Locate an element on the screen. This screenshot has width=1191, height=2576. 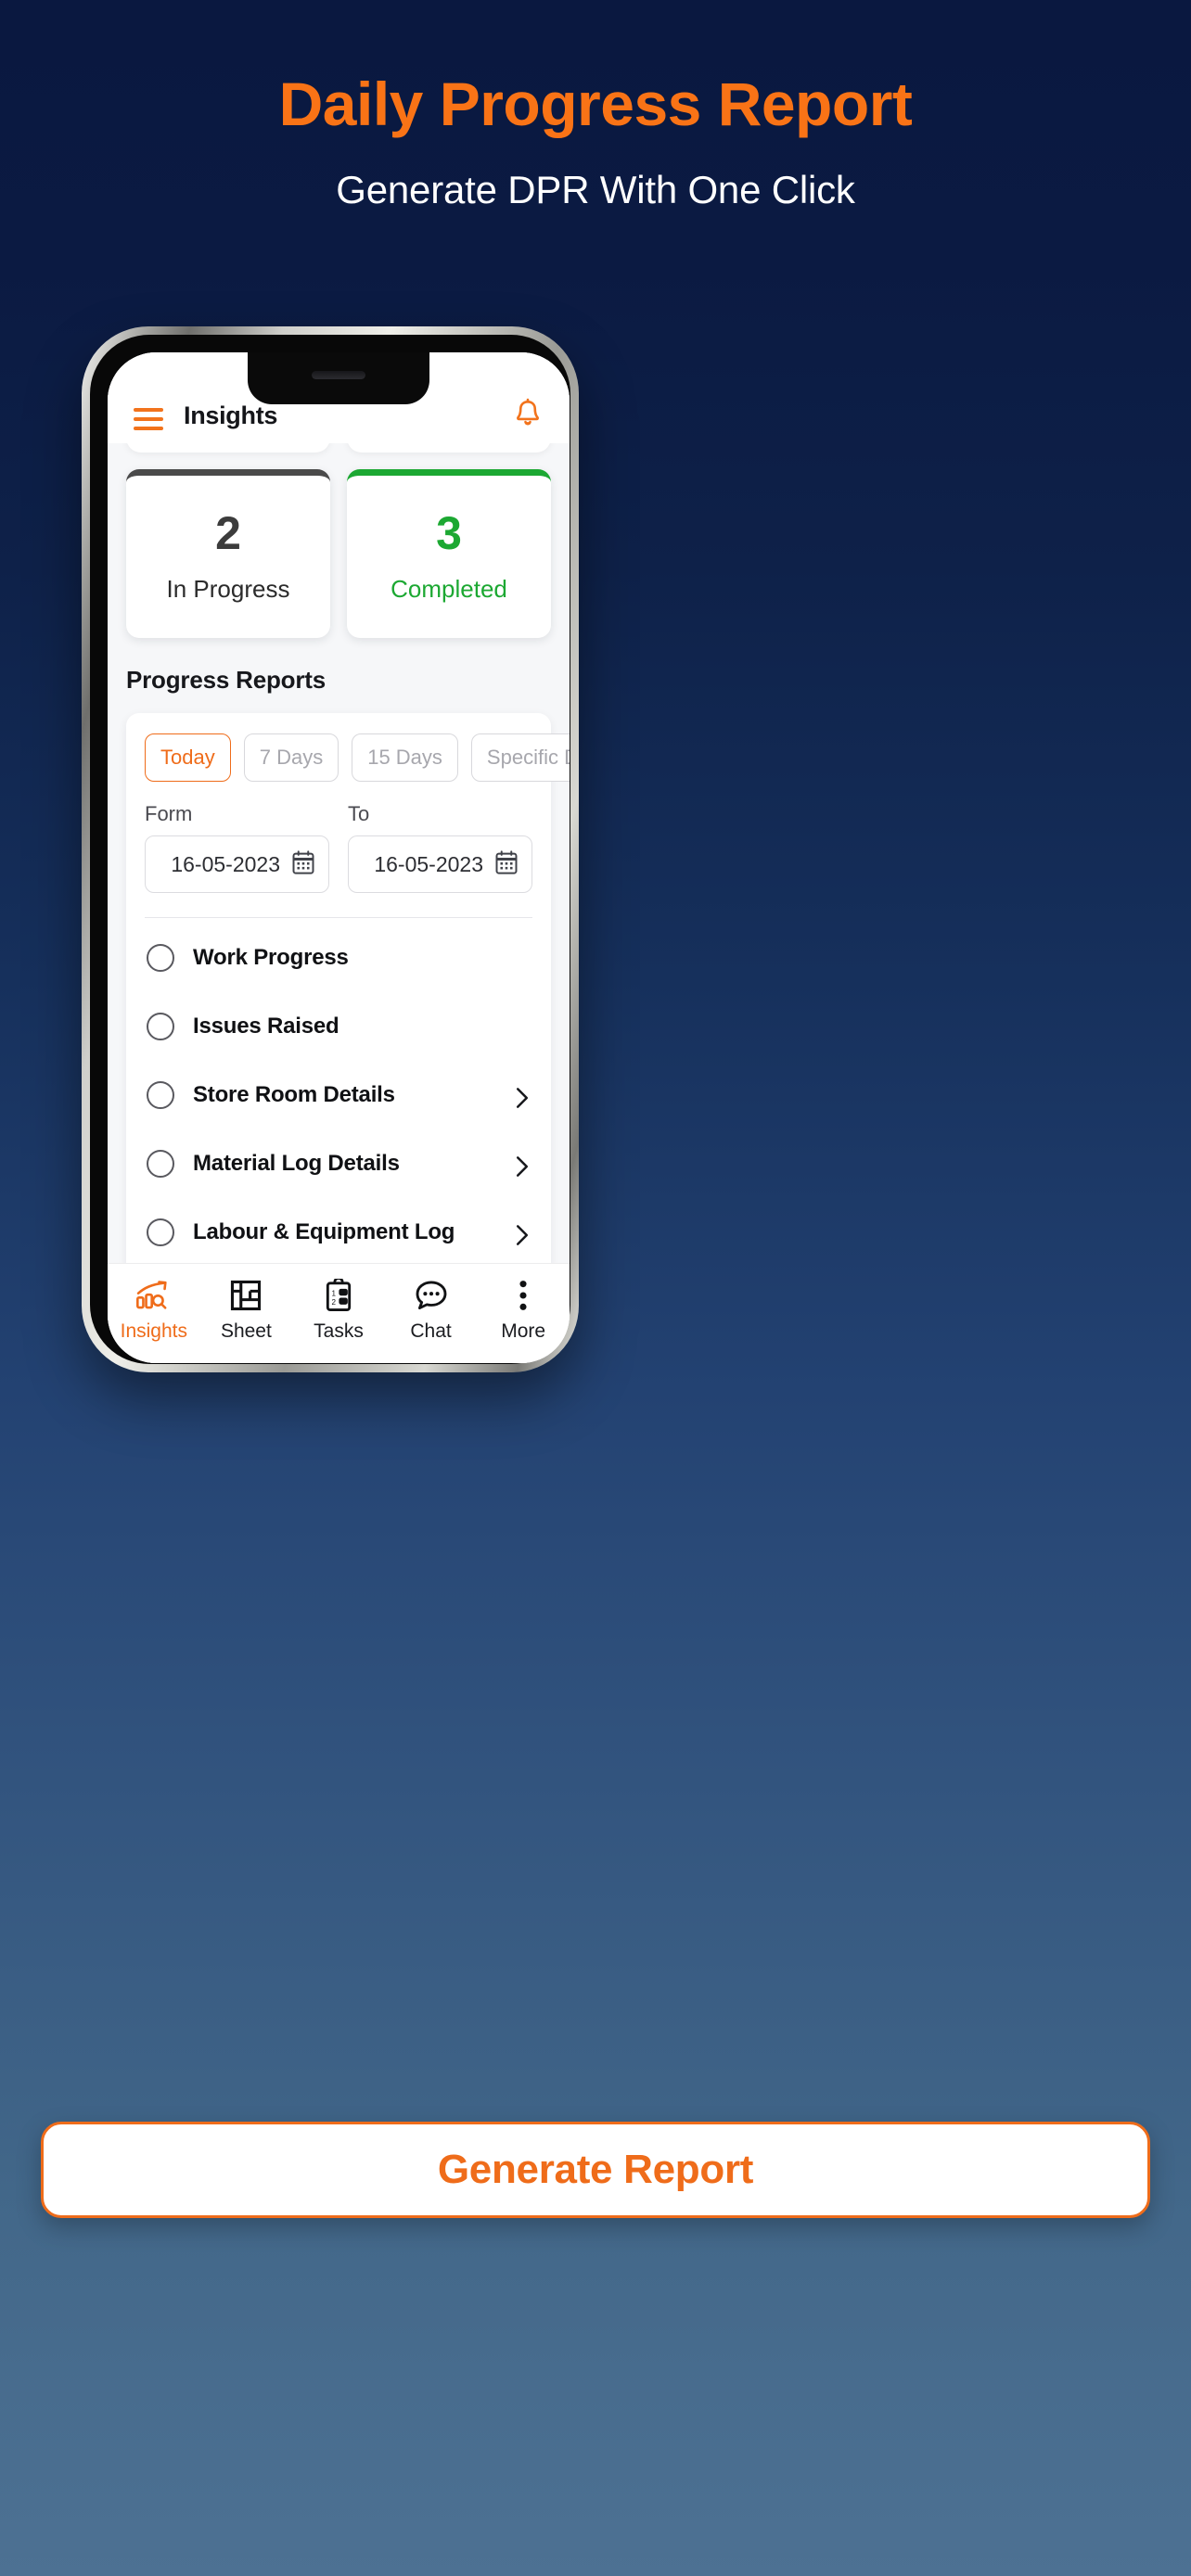
partial-cards-above is located at coordinates (338, 450).